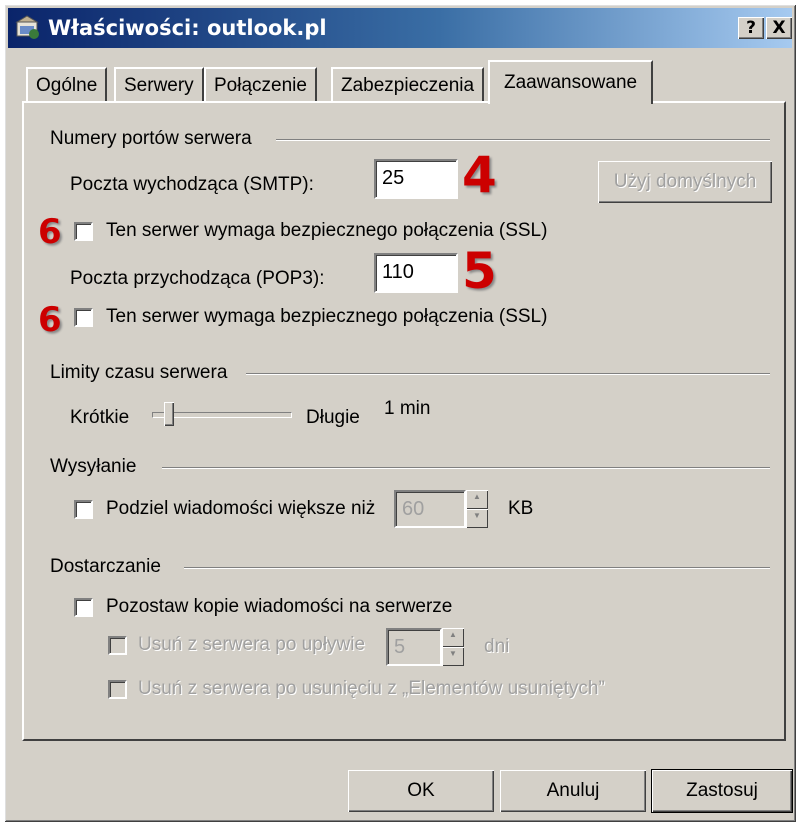 Image resolution: width=800 pixels, height=827 pixels. What do you see at coordinates (67, 84) in the screenshot?
I see `tab-general: Ogólne` at bounding box center [67, 84].